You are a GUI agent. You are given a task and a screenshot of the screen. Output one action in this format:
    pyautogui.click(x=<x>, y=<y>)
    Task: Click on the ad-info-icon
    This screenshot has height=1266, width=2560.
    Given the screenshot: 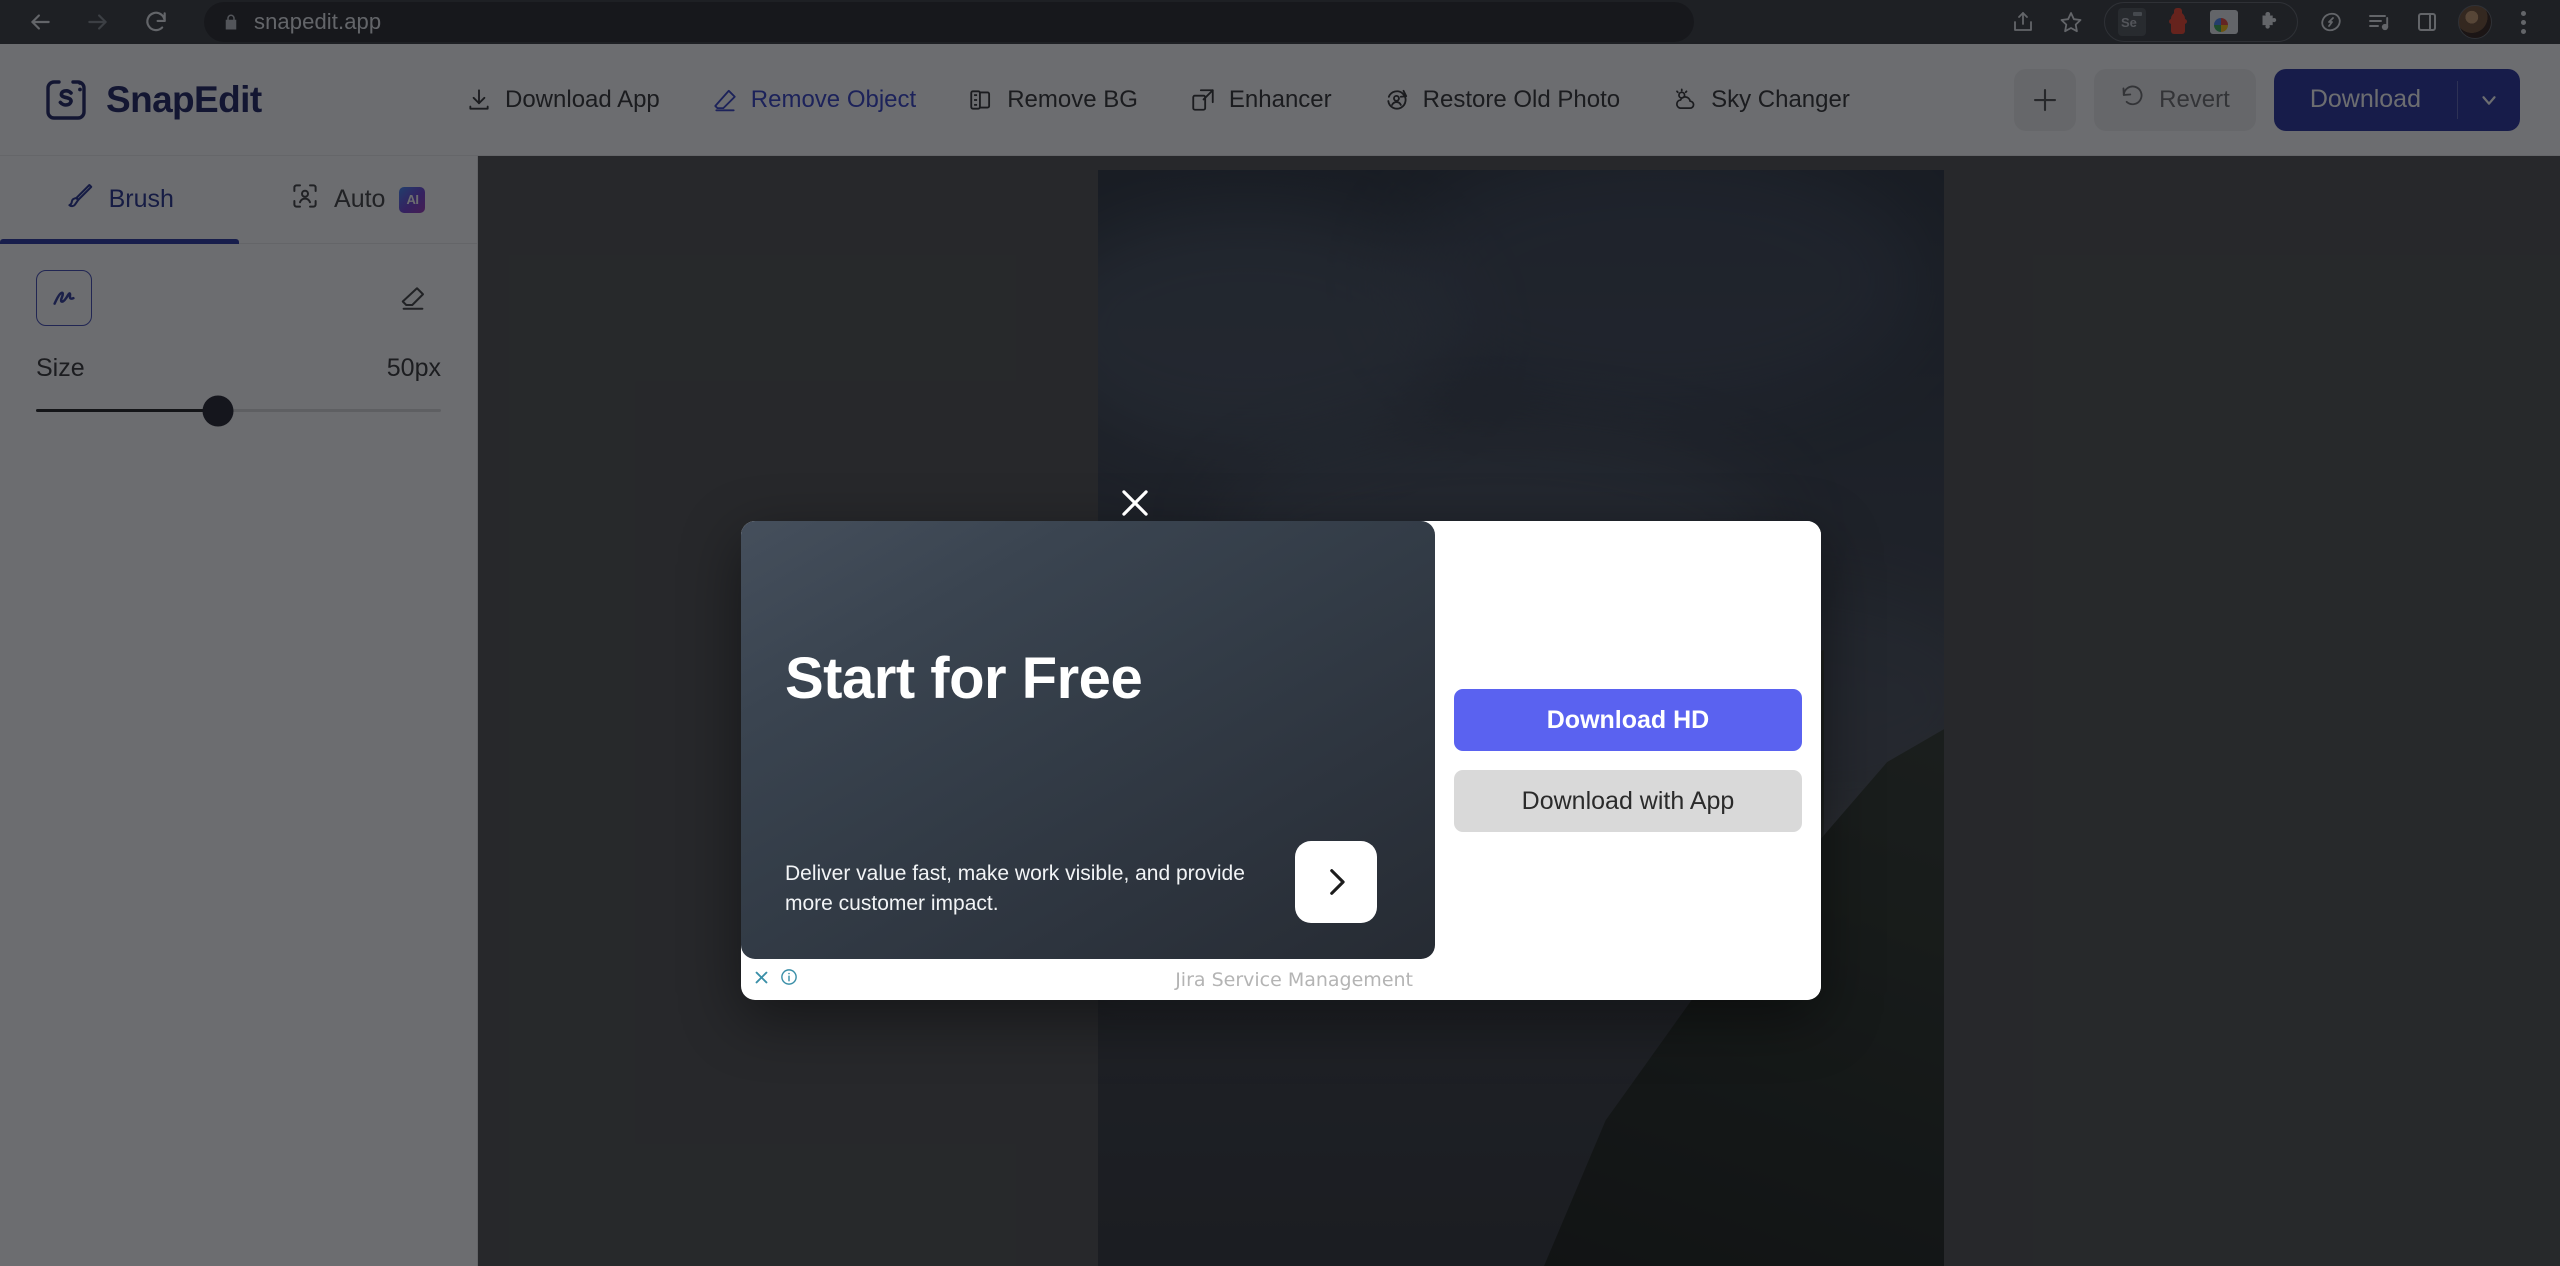 What is the action you would take?
    pyautogui.click(x=789, y=979)
    